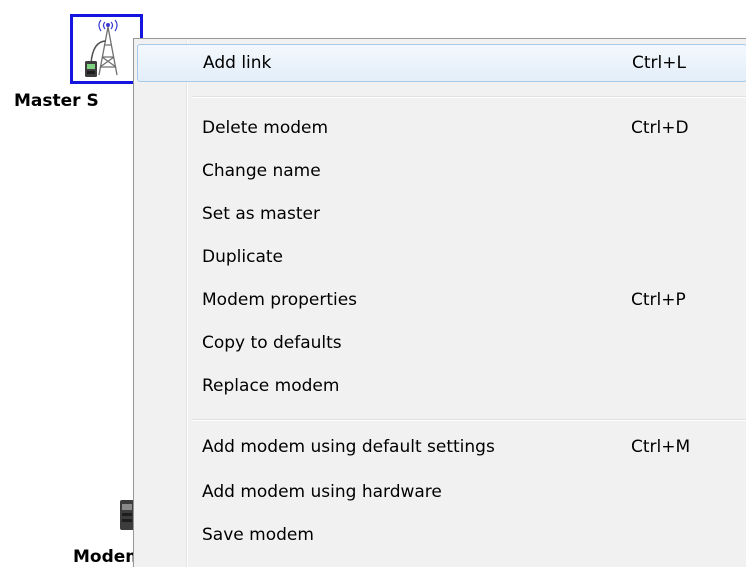 The width and height of the screenshot is (746, 567). Describe the element at coordinates (280, 300) in the screenshot. I see `menu-item-label: Modem properties` at that location.